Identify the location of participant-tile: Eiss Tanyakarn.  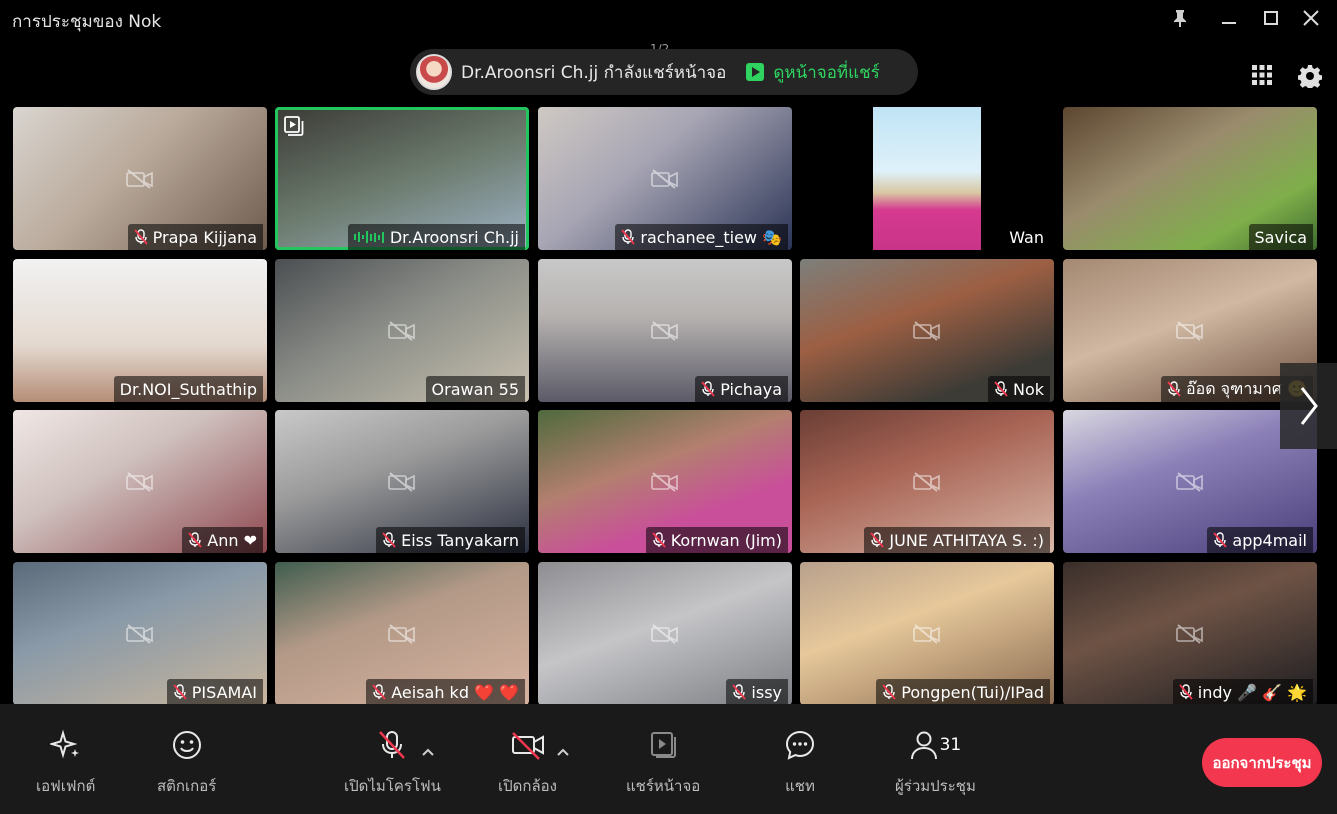
(402, 481).